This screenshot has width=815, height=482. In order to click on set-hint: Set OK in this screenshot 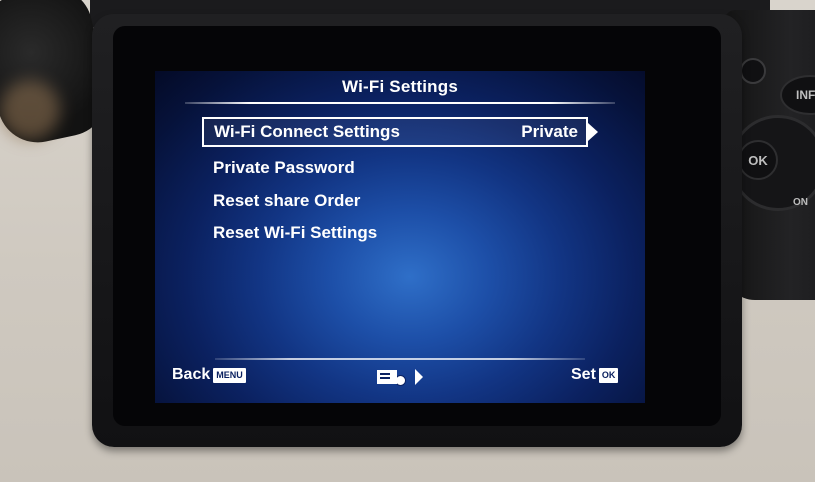, I will do `click(595, 375)`.